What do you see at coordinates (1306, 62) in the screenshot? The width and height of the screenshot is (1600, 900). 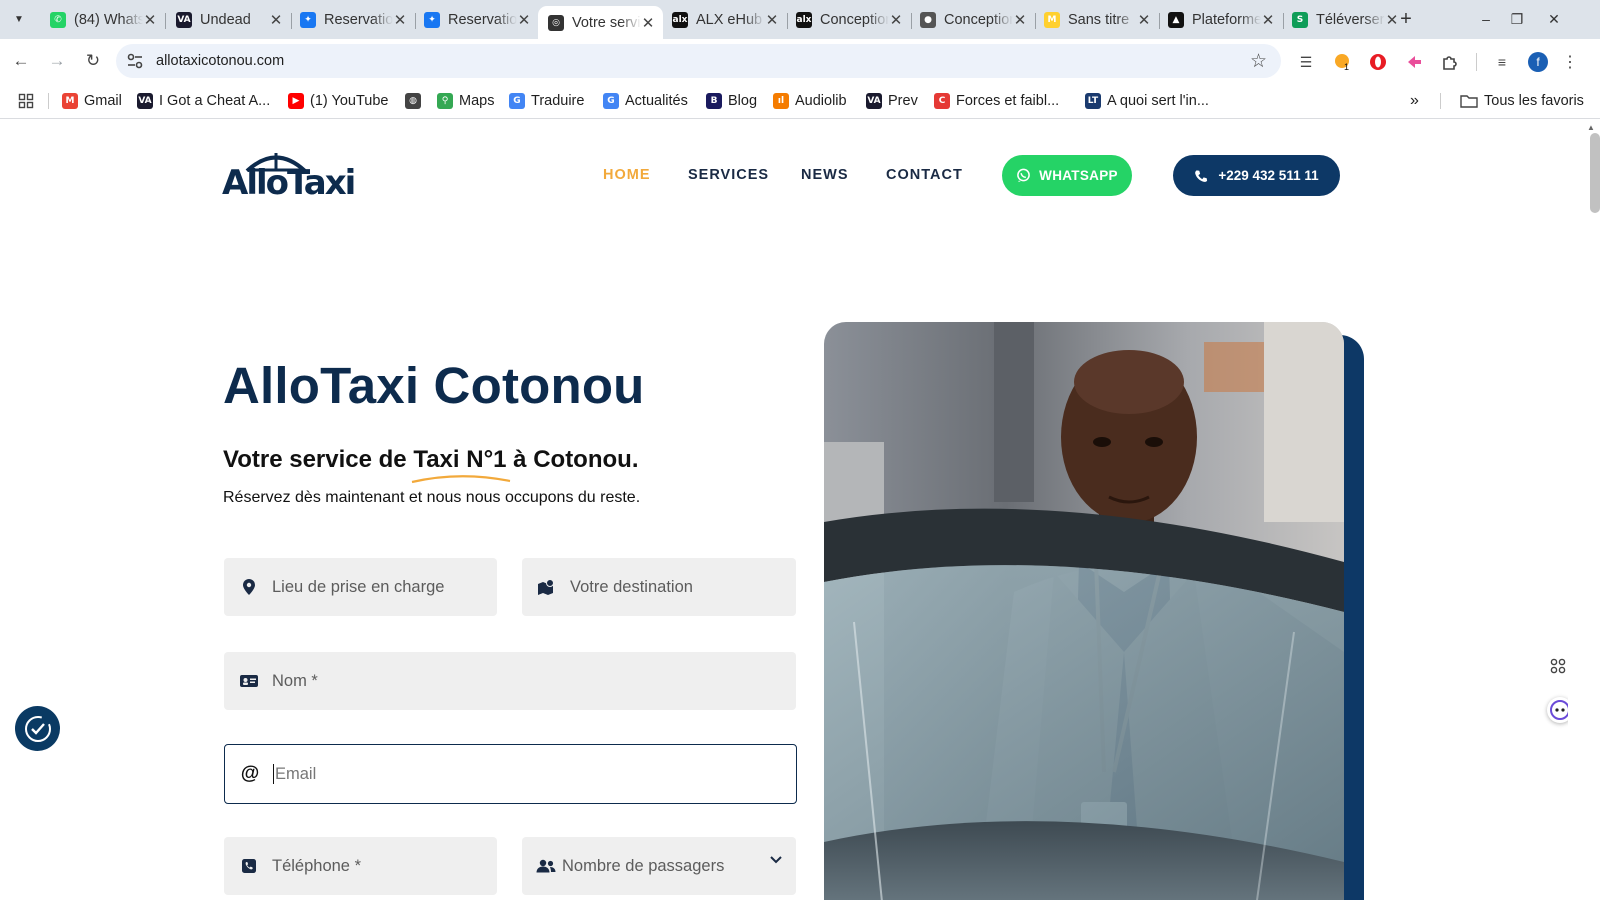 I see `reading-list-icon: ☰` at bounding box center [1306, 62].